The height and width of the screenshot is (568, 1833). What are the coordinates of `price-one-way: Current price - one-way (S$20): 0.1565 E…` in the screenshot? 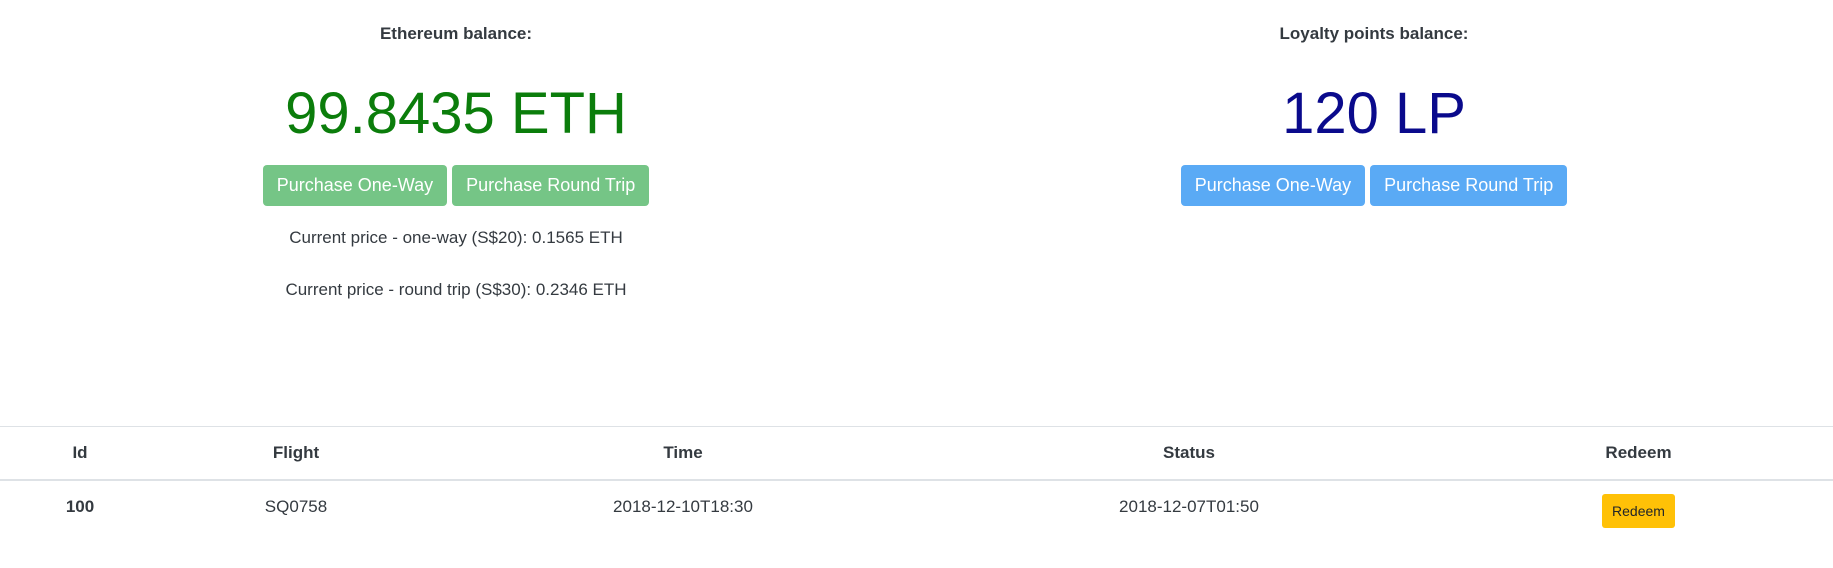 It's located at (456, 237).